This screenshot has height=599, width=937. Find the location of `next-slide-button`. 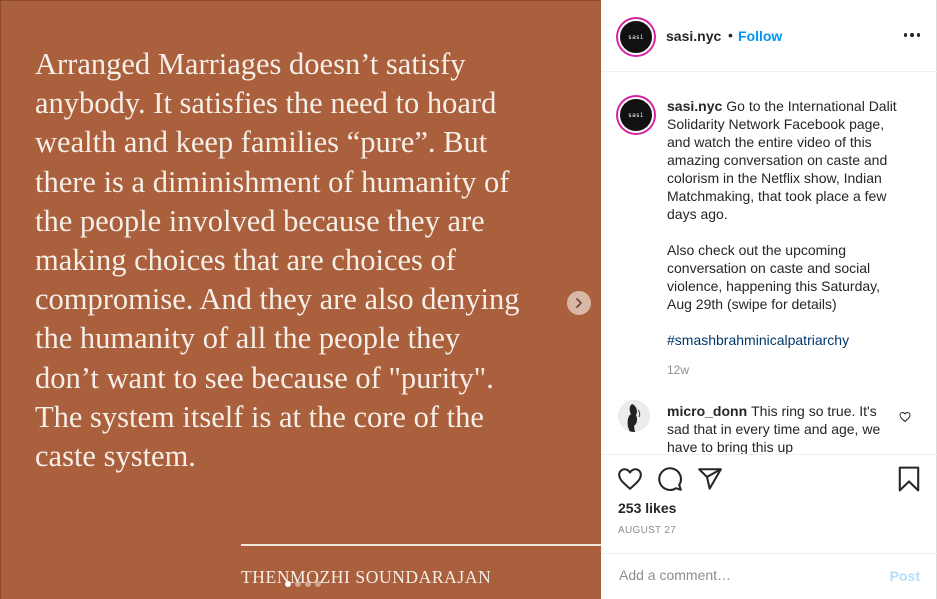

next-slide-button is located at coordinates (579, 303).